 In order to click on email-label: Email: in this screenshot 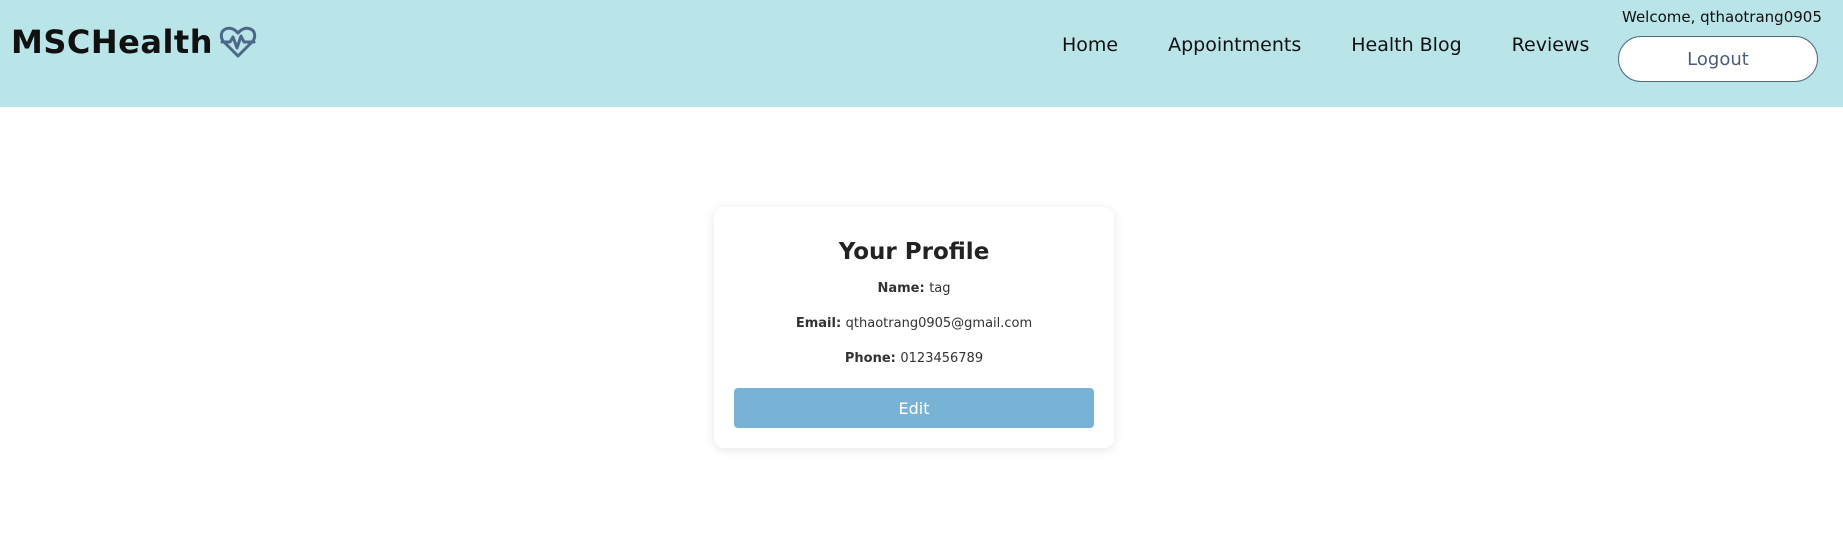, I will do `click(820, 323)`.